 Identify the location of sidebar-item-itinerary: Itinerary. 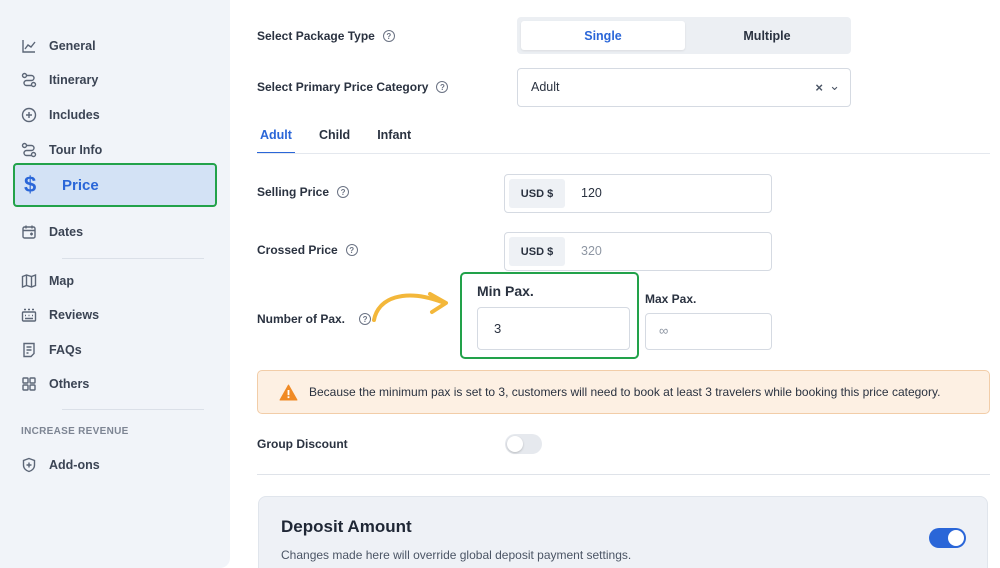
(59, 80).